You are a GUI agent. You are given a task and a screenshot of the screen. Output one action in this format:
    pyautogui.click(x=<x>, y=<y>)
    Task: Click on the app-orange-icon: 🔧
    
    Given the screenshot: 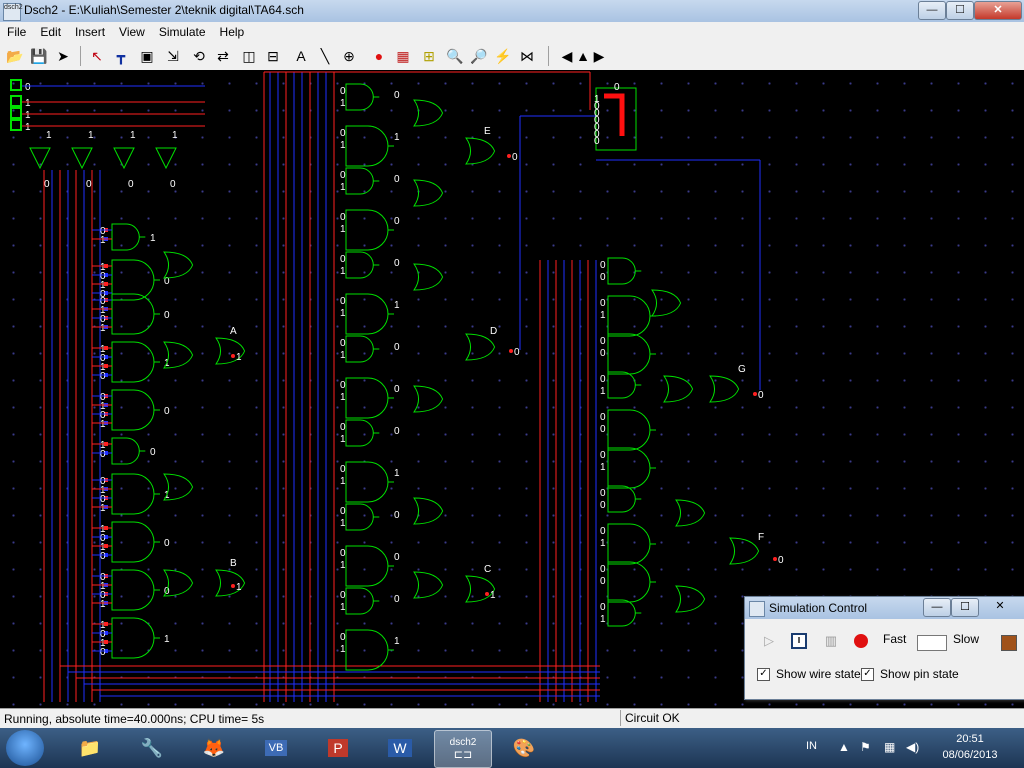 What is the action you would take?
    pyautogui.click(x=152, y=748)
    